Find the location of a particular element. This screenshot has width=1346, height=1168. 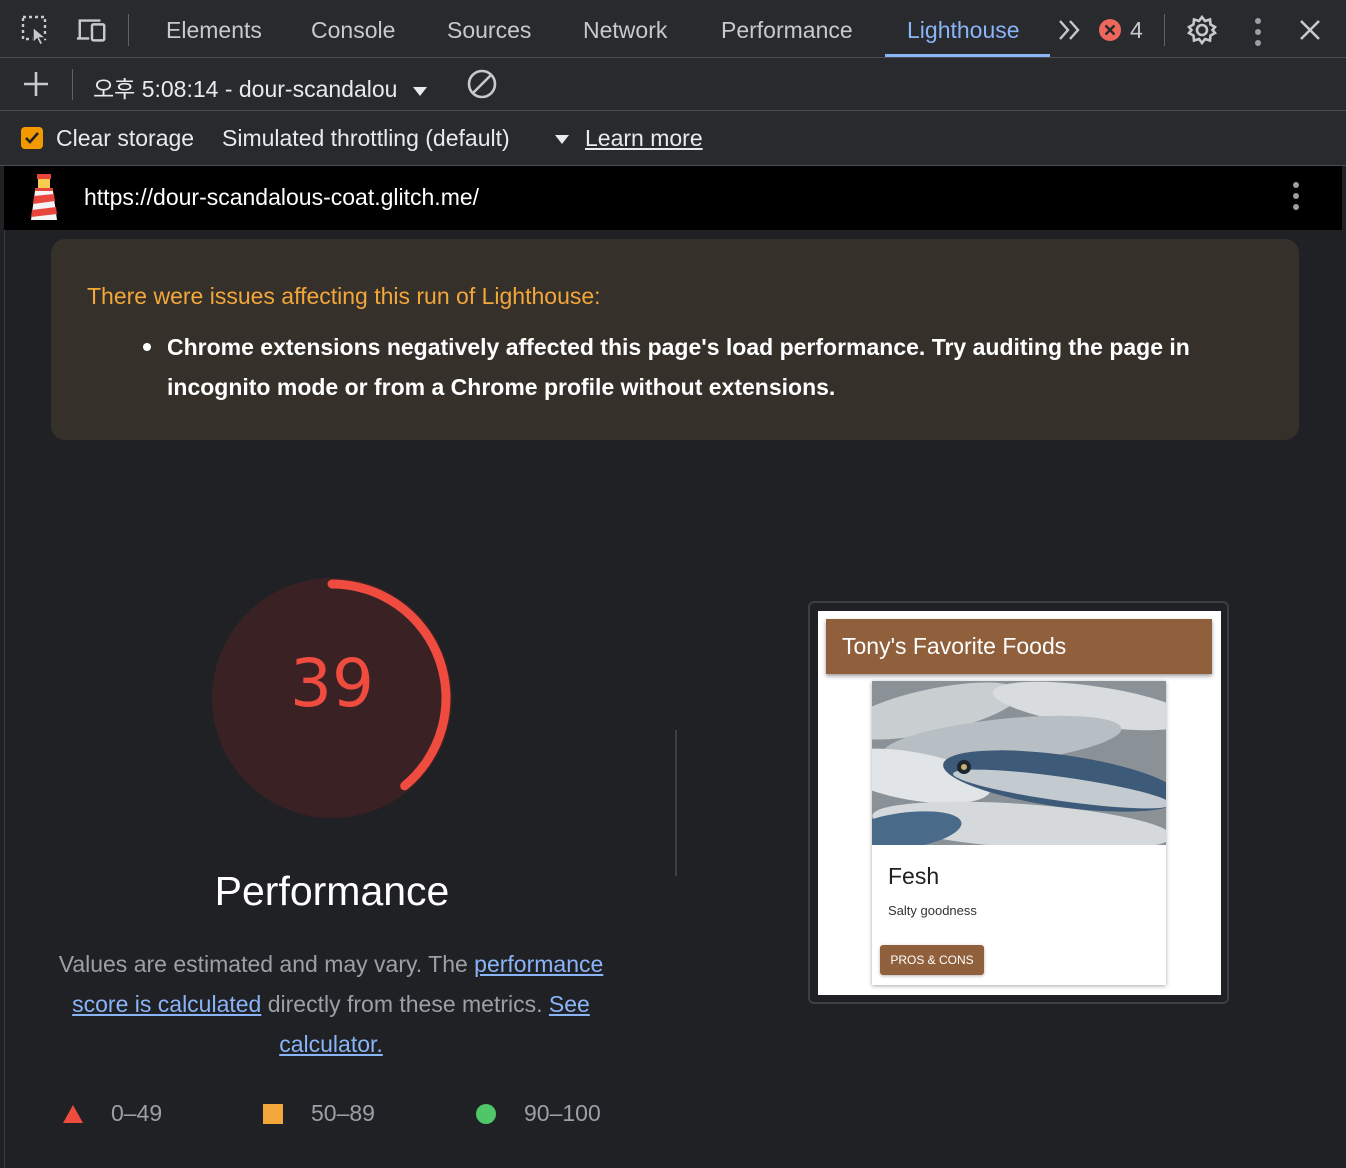

lighthouse-logo-icon is located at coordinates (44, 200).